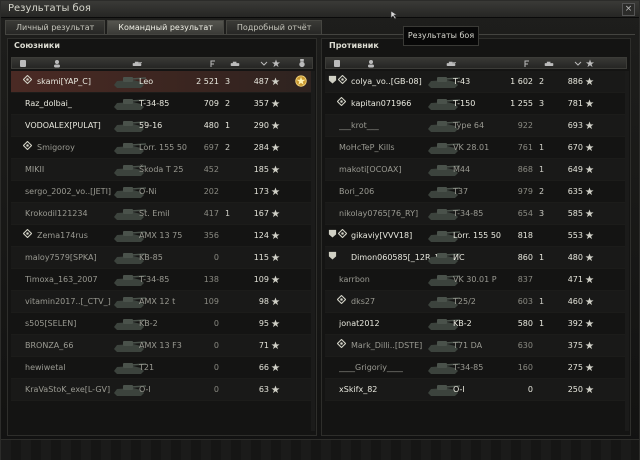 This screenshot has height=460, width=640. I want to click on table-row: makoti[OCOAX] M44 868 1 649, so click(476, 170).